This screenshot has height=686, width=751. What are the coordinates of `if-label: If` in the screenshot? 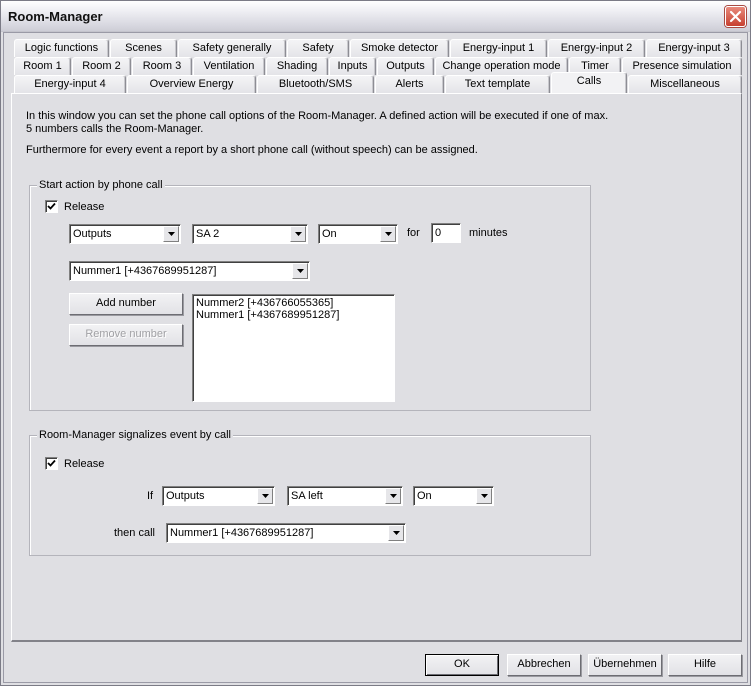 It's located at (150, 496).